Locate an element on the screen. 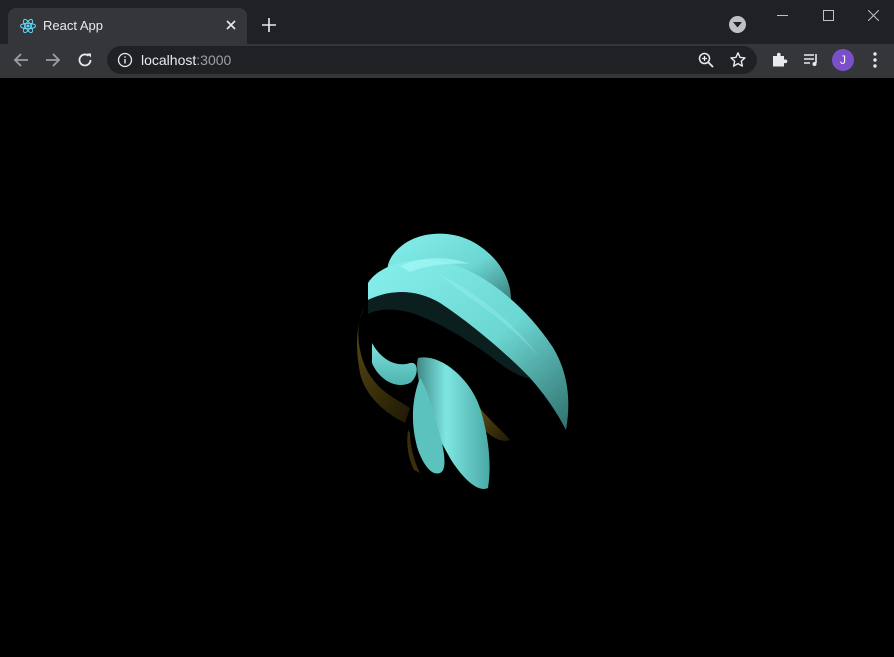 The width and height of the screenshot is (894, 657). url-host: localhost is located at coordinates (169, 60).